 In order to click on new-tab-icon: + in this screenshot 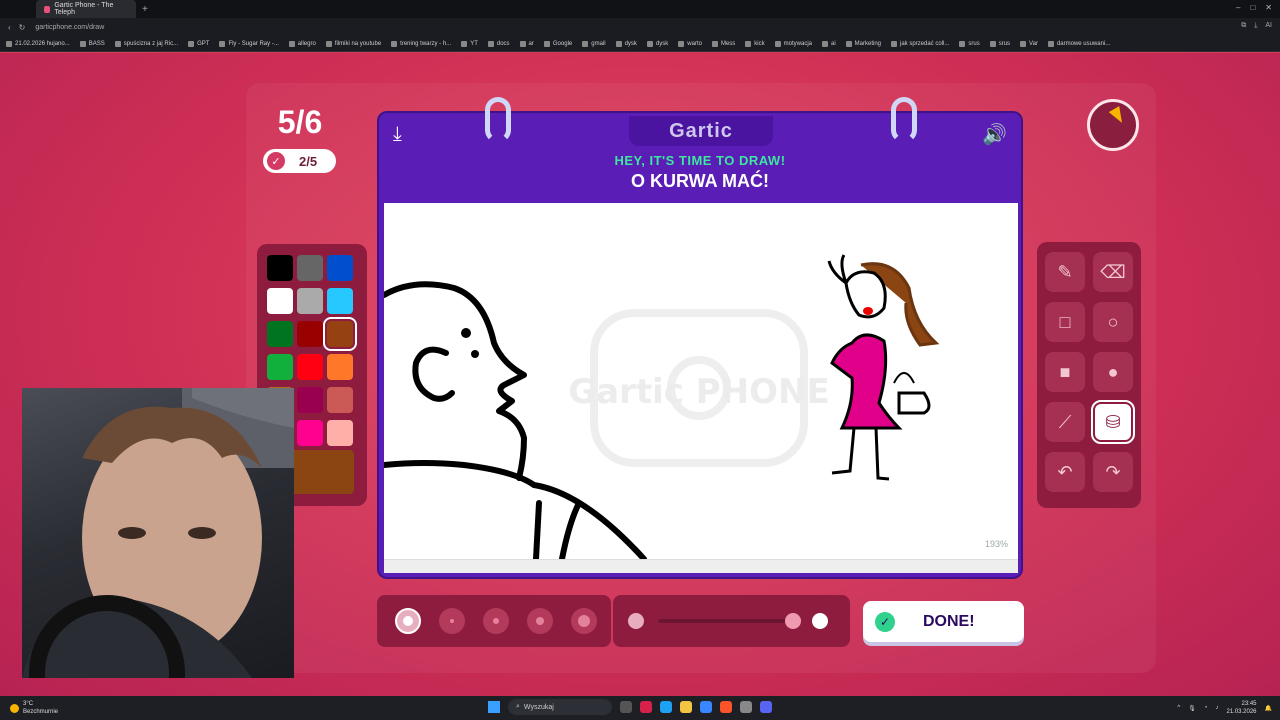, I will do `click(145, 9)`.